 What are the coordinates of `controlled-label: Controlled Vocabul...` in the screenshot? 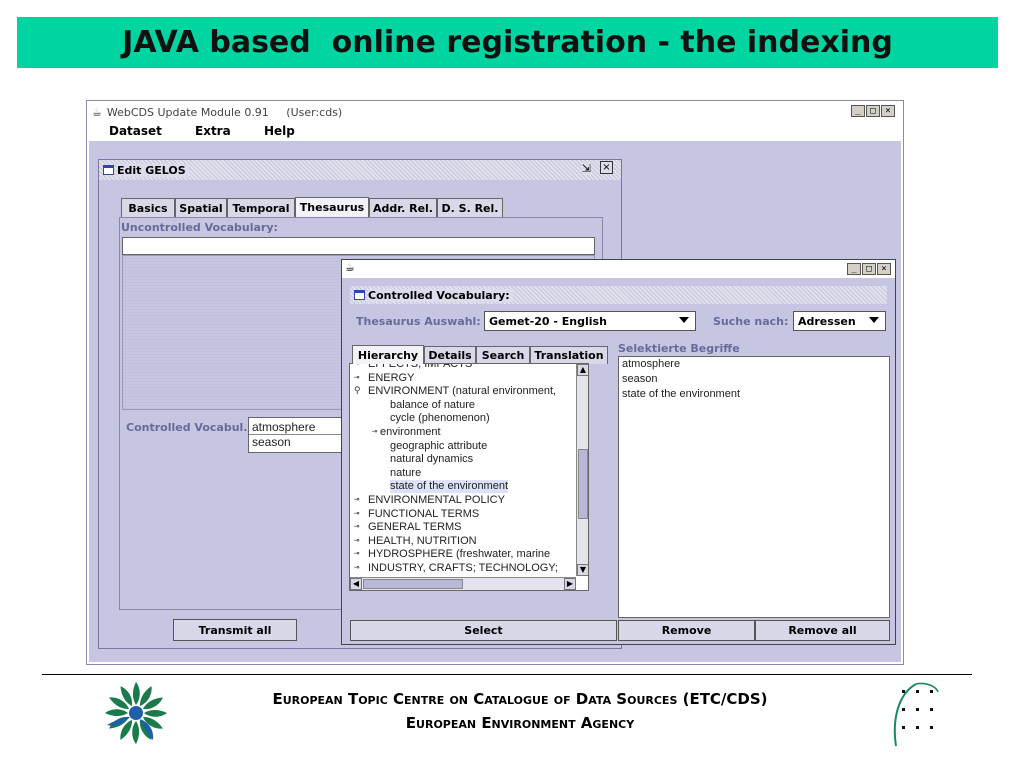 It's located at (191, 427).